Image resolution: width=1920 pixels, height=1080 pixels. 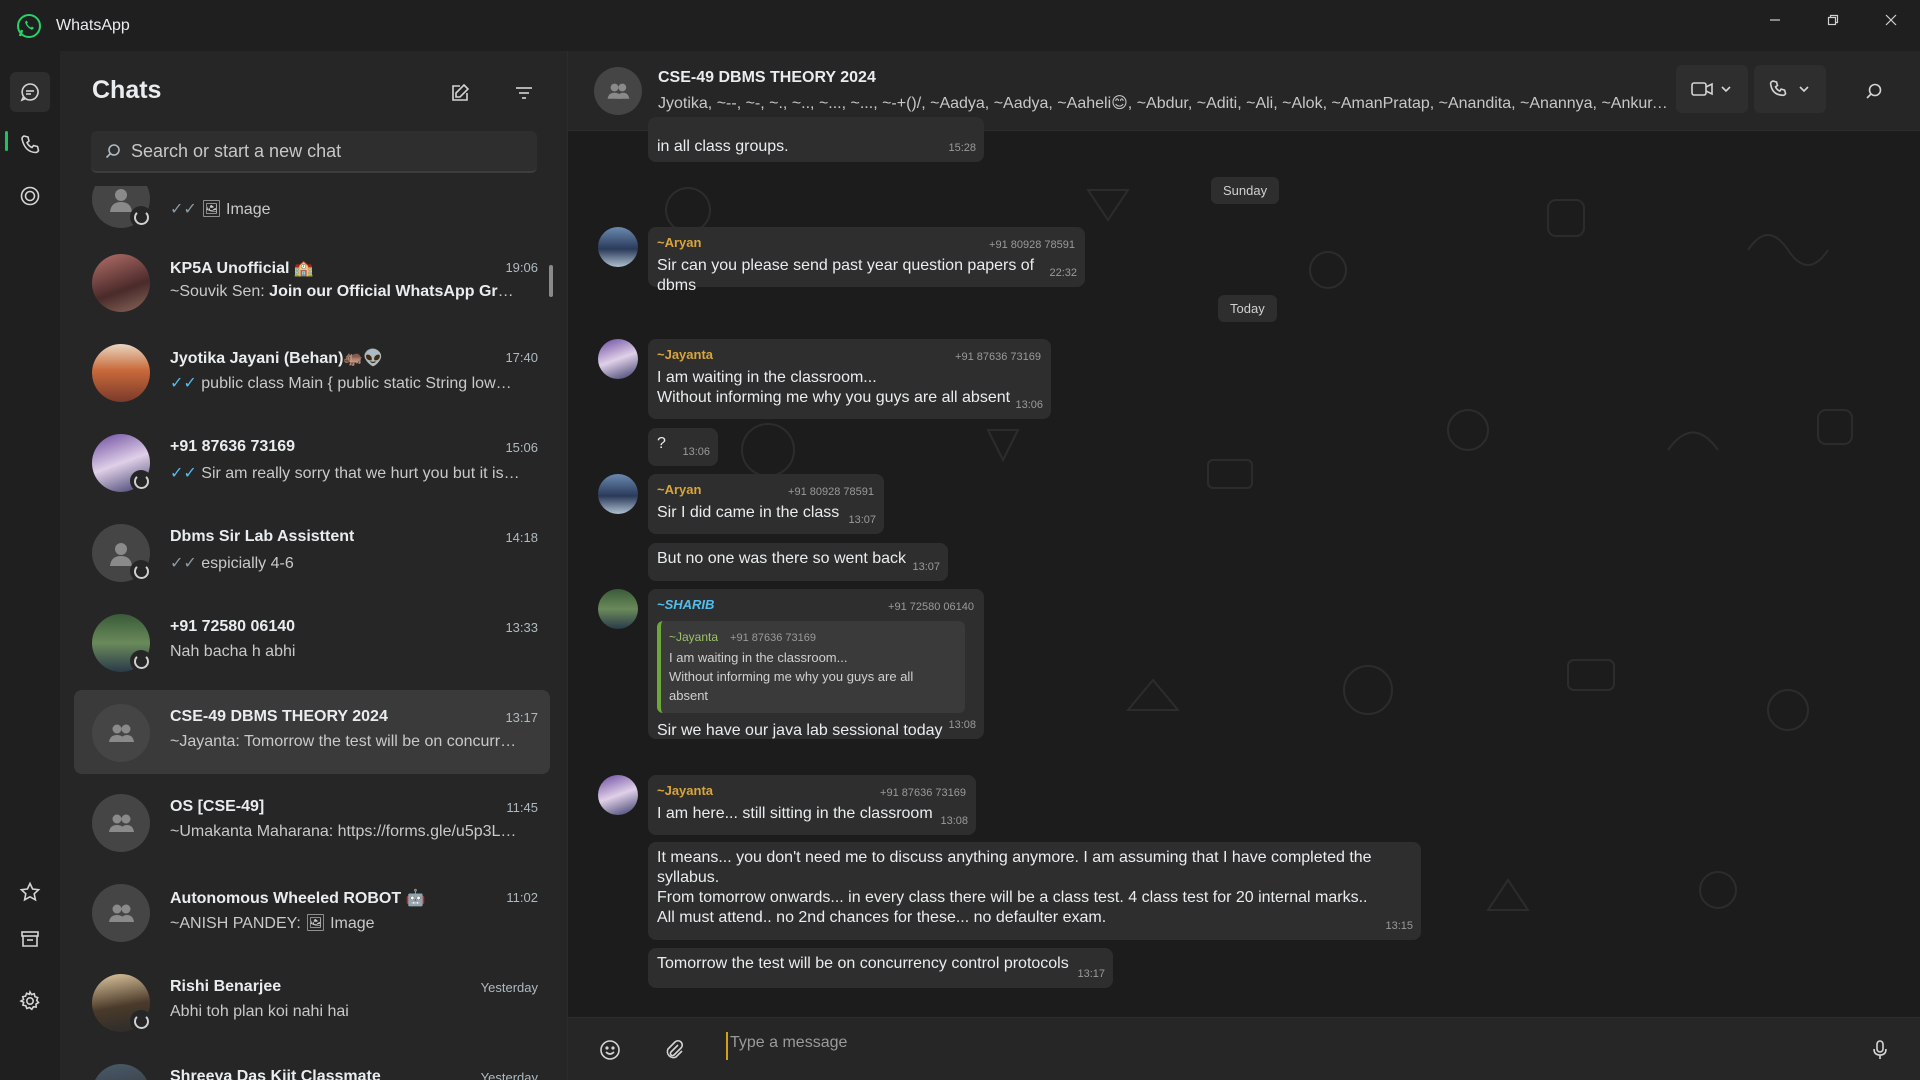 I want to click on restore-button, so click(x=1833, y=20).